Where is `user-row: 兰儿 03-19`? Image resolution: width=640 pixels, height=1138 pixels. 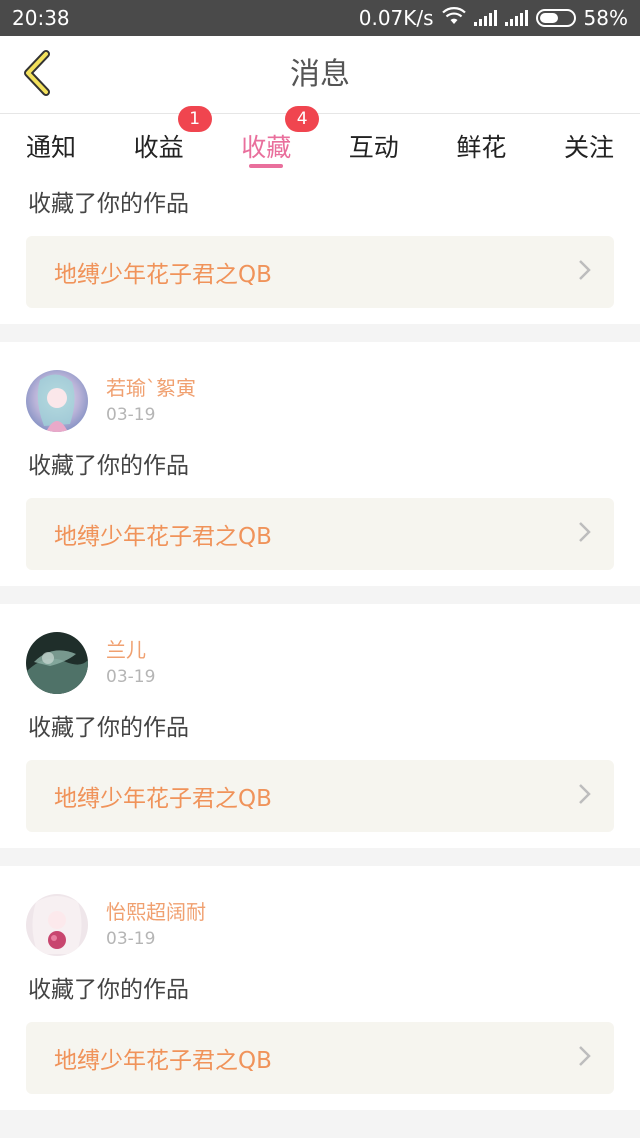 user-row: 兰儿 03-19 is located at coordinates (320, 649).